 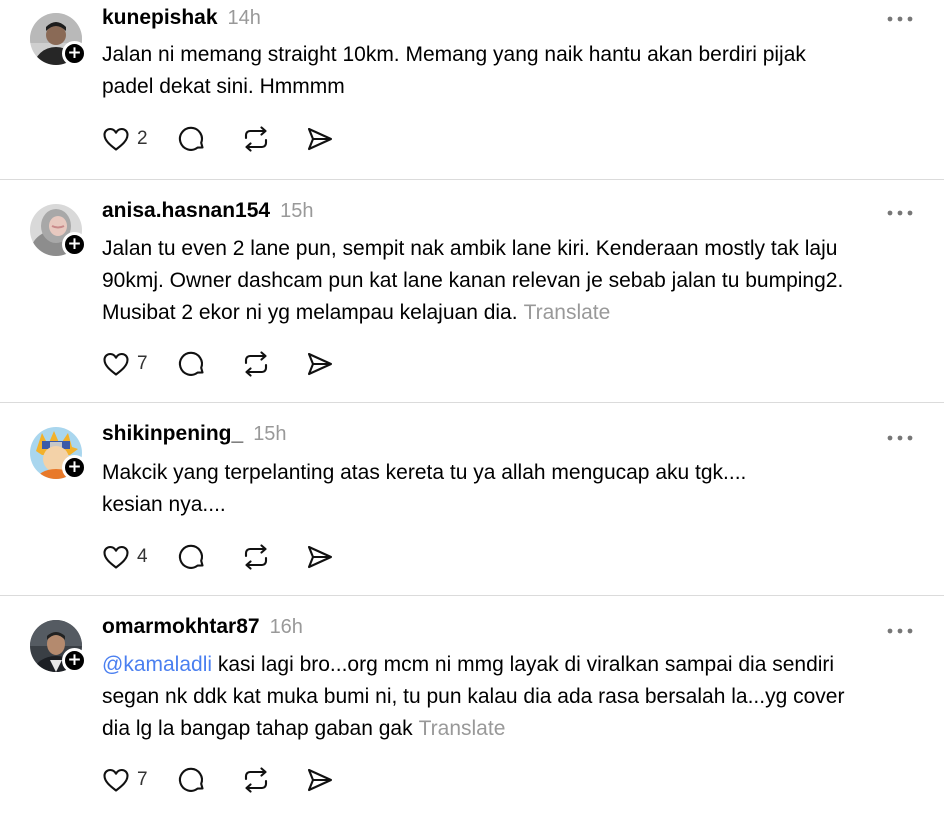 I want to click on like-count: 2, so click(x=142, y=138).